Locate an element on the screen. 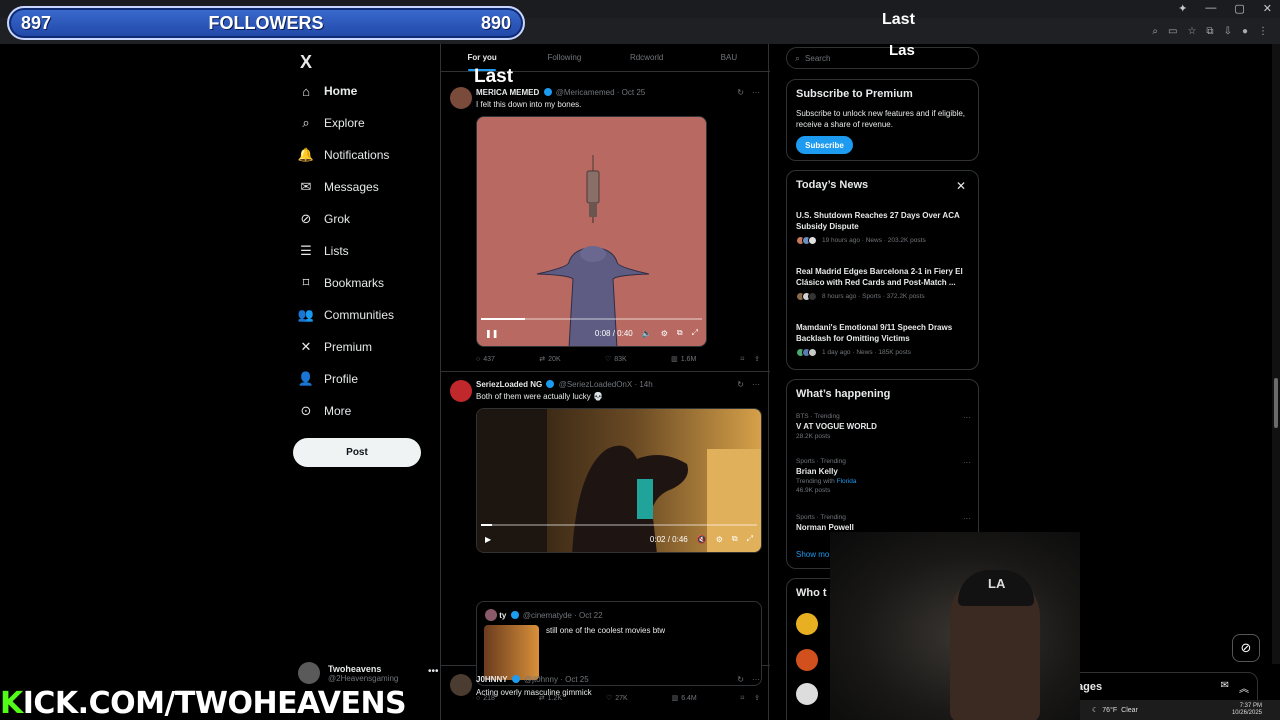 This screenshot has width=1280, height=720. quote-time: Oct 22 is located at coordinates (591, 615).